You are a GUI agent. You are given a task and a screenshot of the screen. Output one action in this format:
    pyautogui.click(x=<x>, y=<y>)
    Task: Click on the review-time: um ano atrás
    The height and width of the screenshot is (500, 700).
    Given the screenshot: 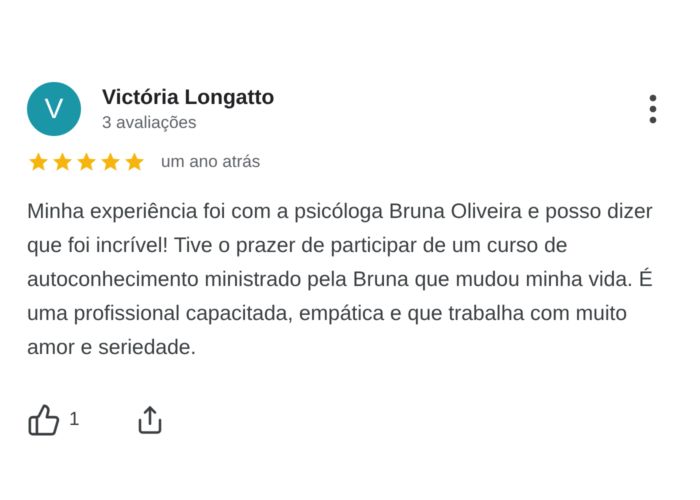 What is the action you would take?
    pyautogui.click(x=210, y=162)
    